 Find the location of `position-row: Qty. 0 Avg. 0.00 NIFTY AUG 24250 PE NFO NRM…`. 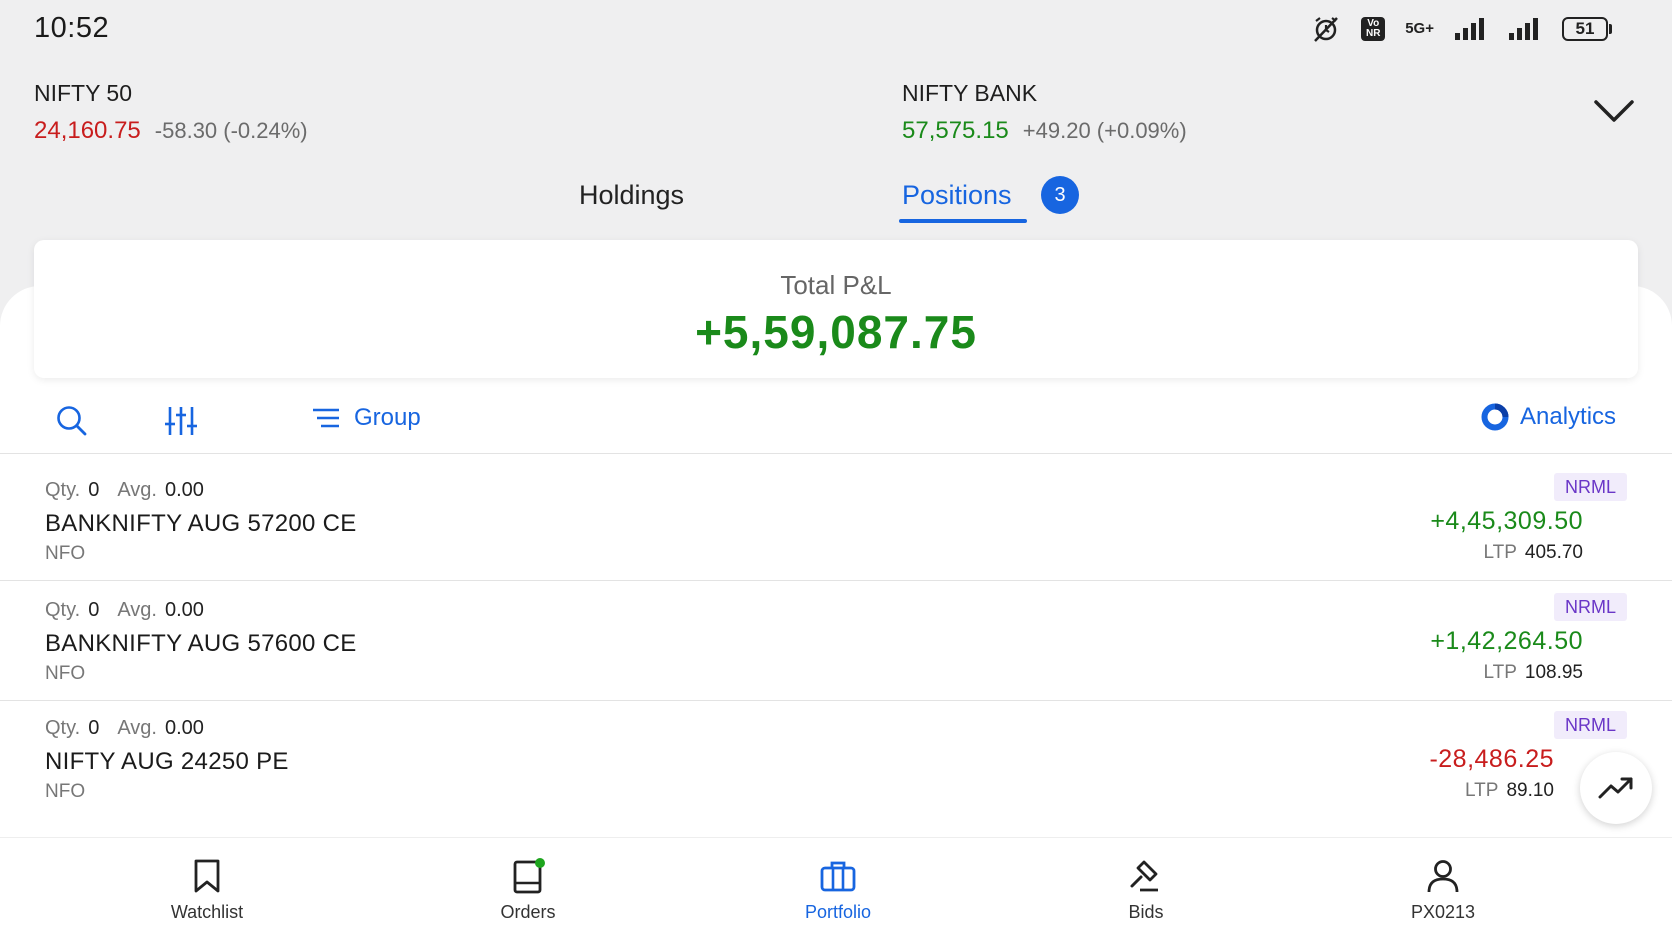

position-row: Qty. 0 Avg. 0.00 NIFTY AUG 24250 PE NFO NRM… is located at coordinates (836, 769).